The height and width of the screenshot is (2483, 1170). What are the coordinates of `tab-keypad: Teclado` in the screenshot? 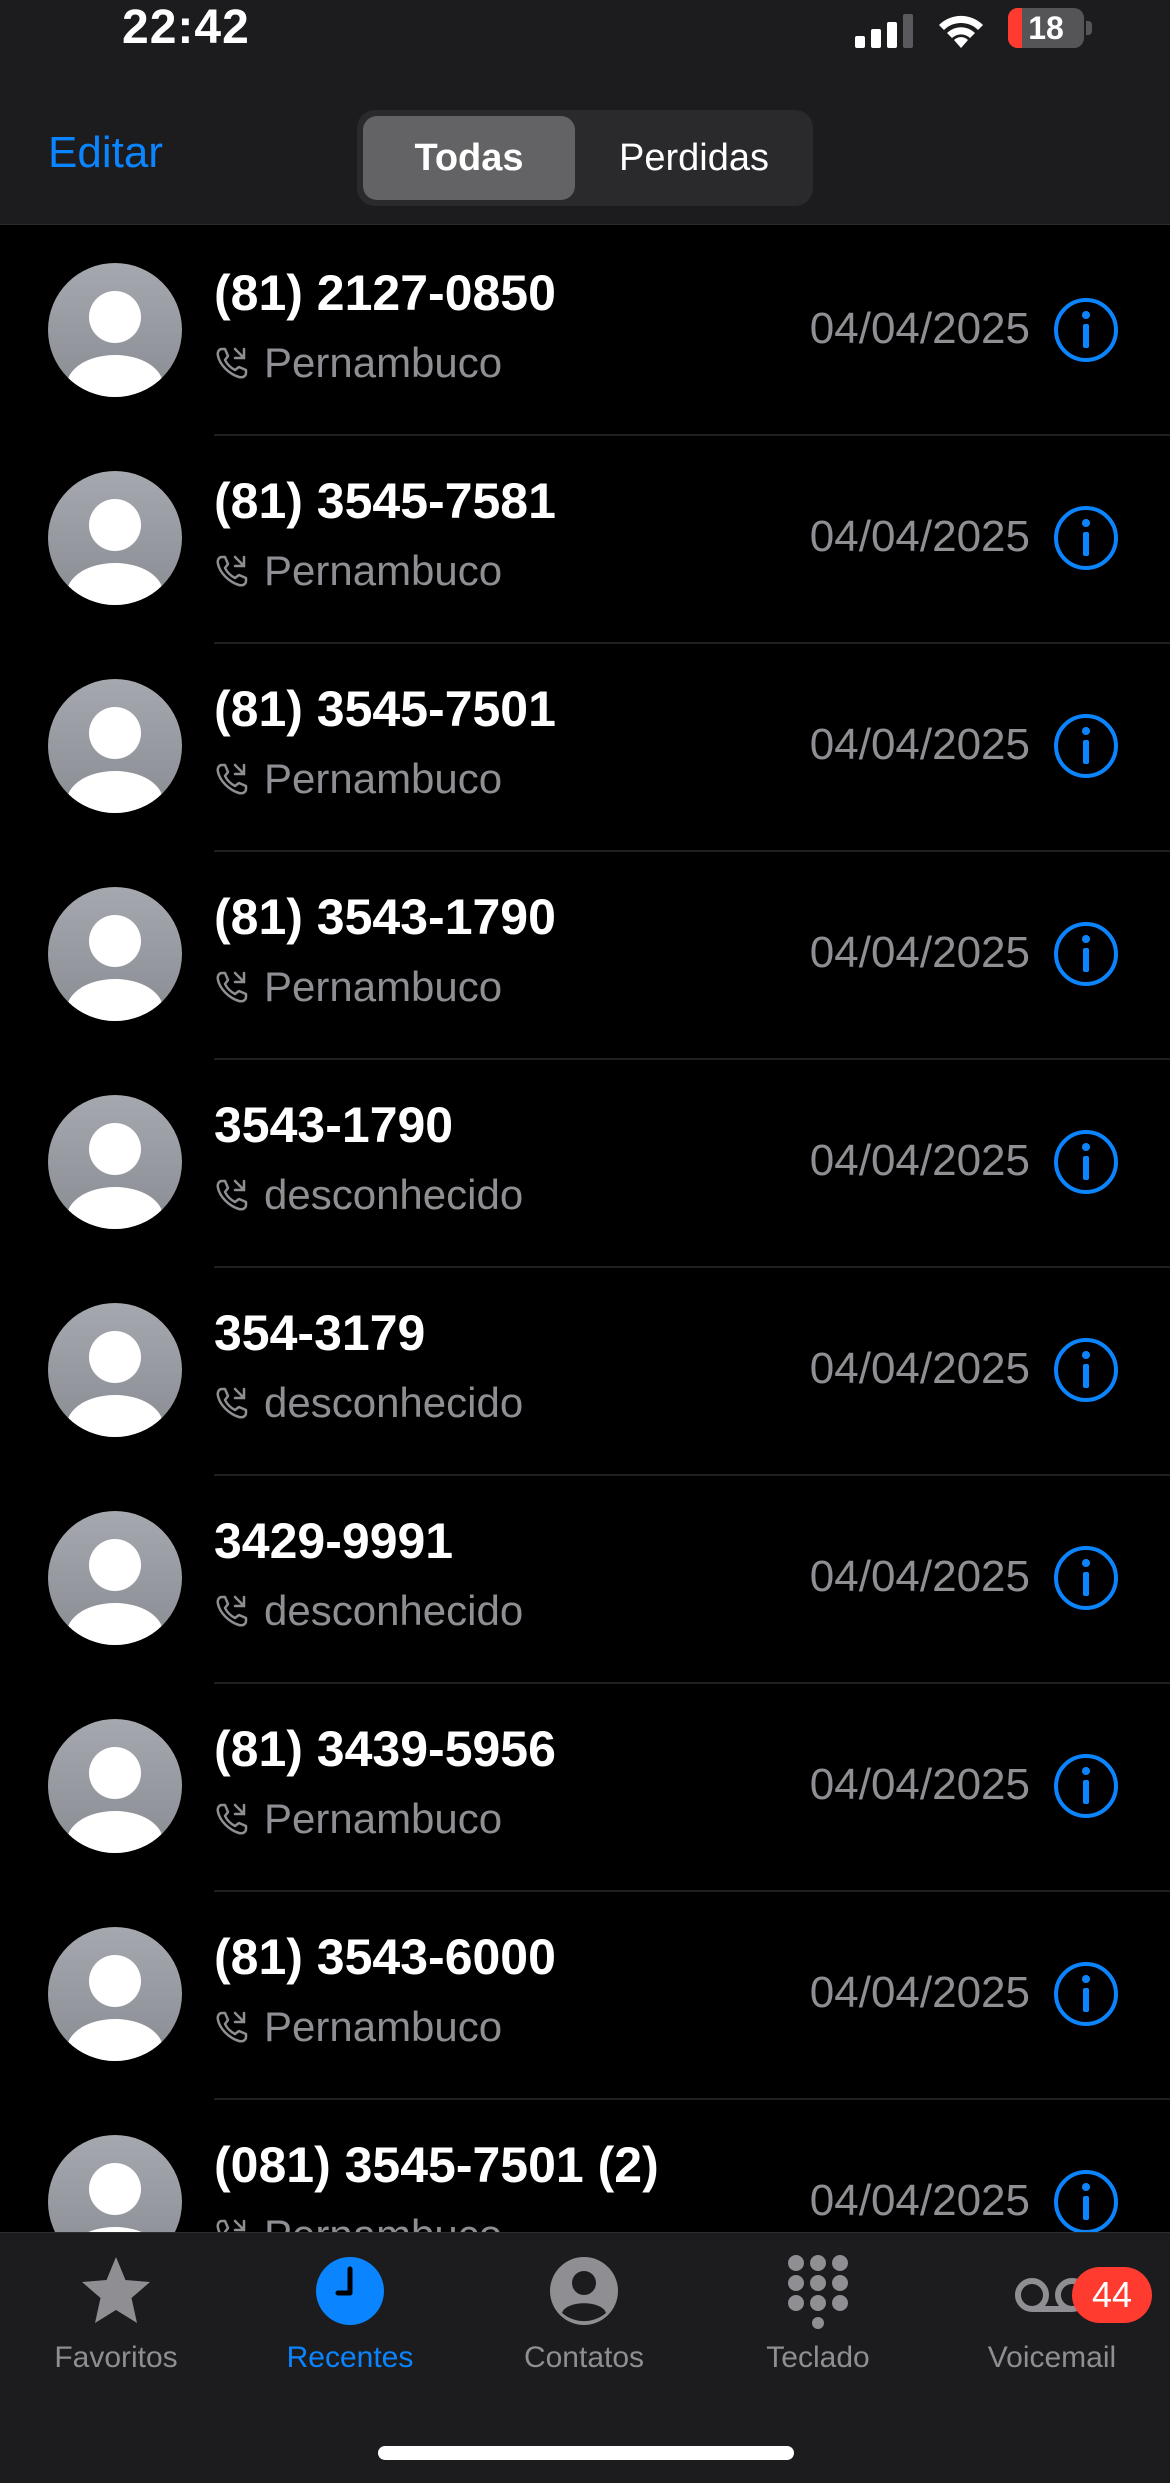 It's located at (818, 2323).